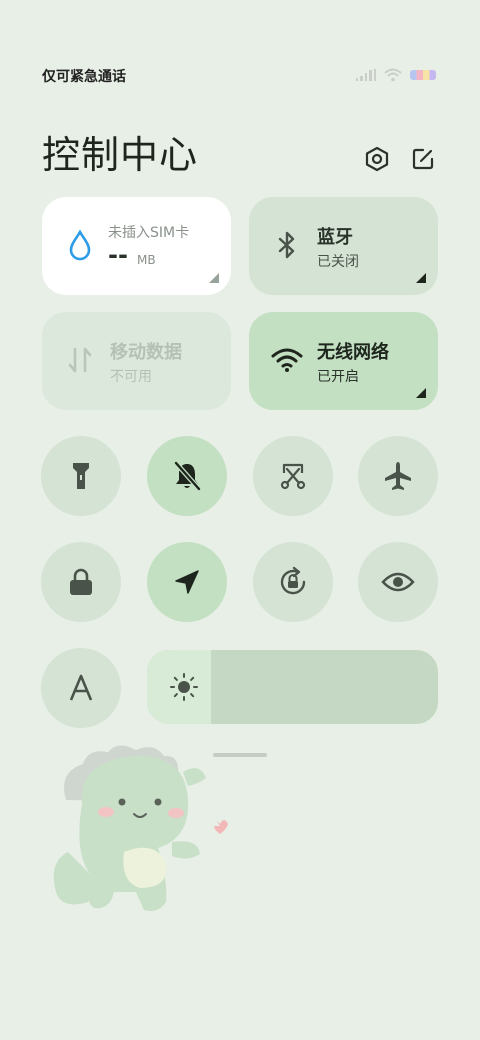  What do you see at coordinates (335, 237) in the screenshot?
I see `bluetooth-label: 蓝牙` at bounding box center [335, 237].